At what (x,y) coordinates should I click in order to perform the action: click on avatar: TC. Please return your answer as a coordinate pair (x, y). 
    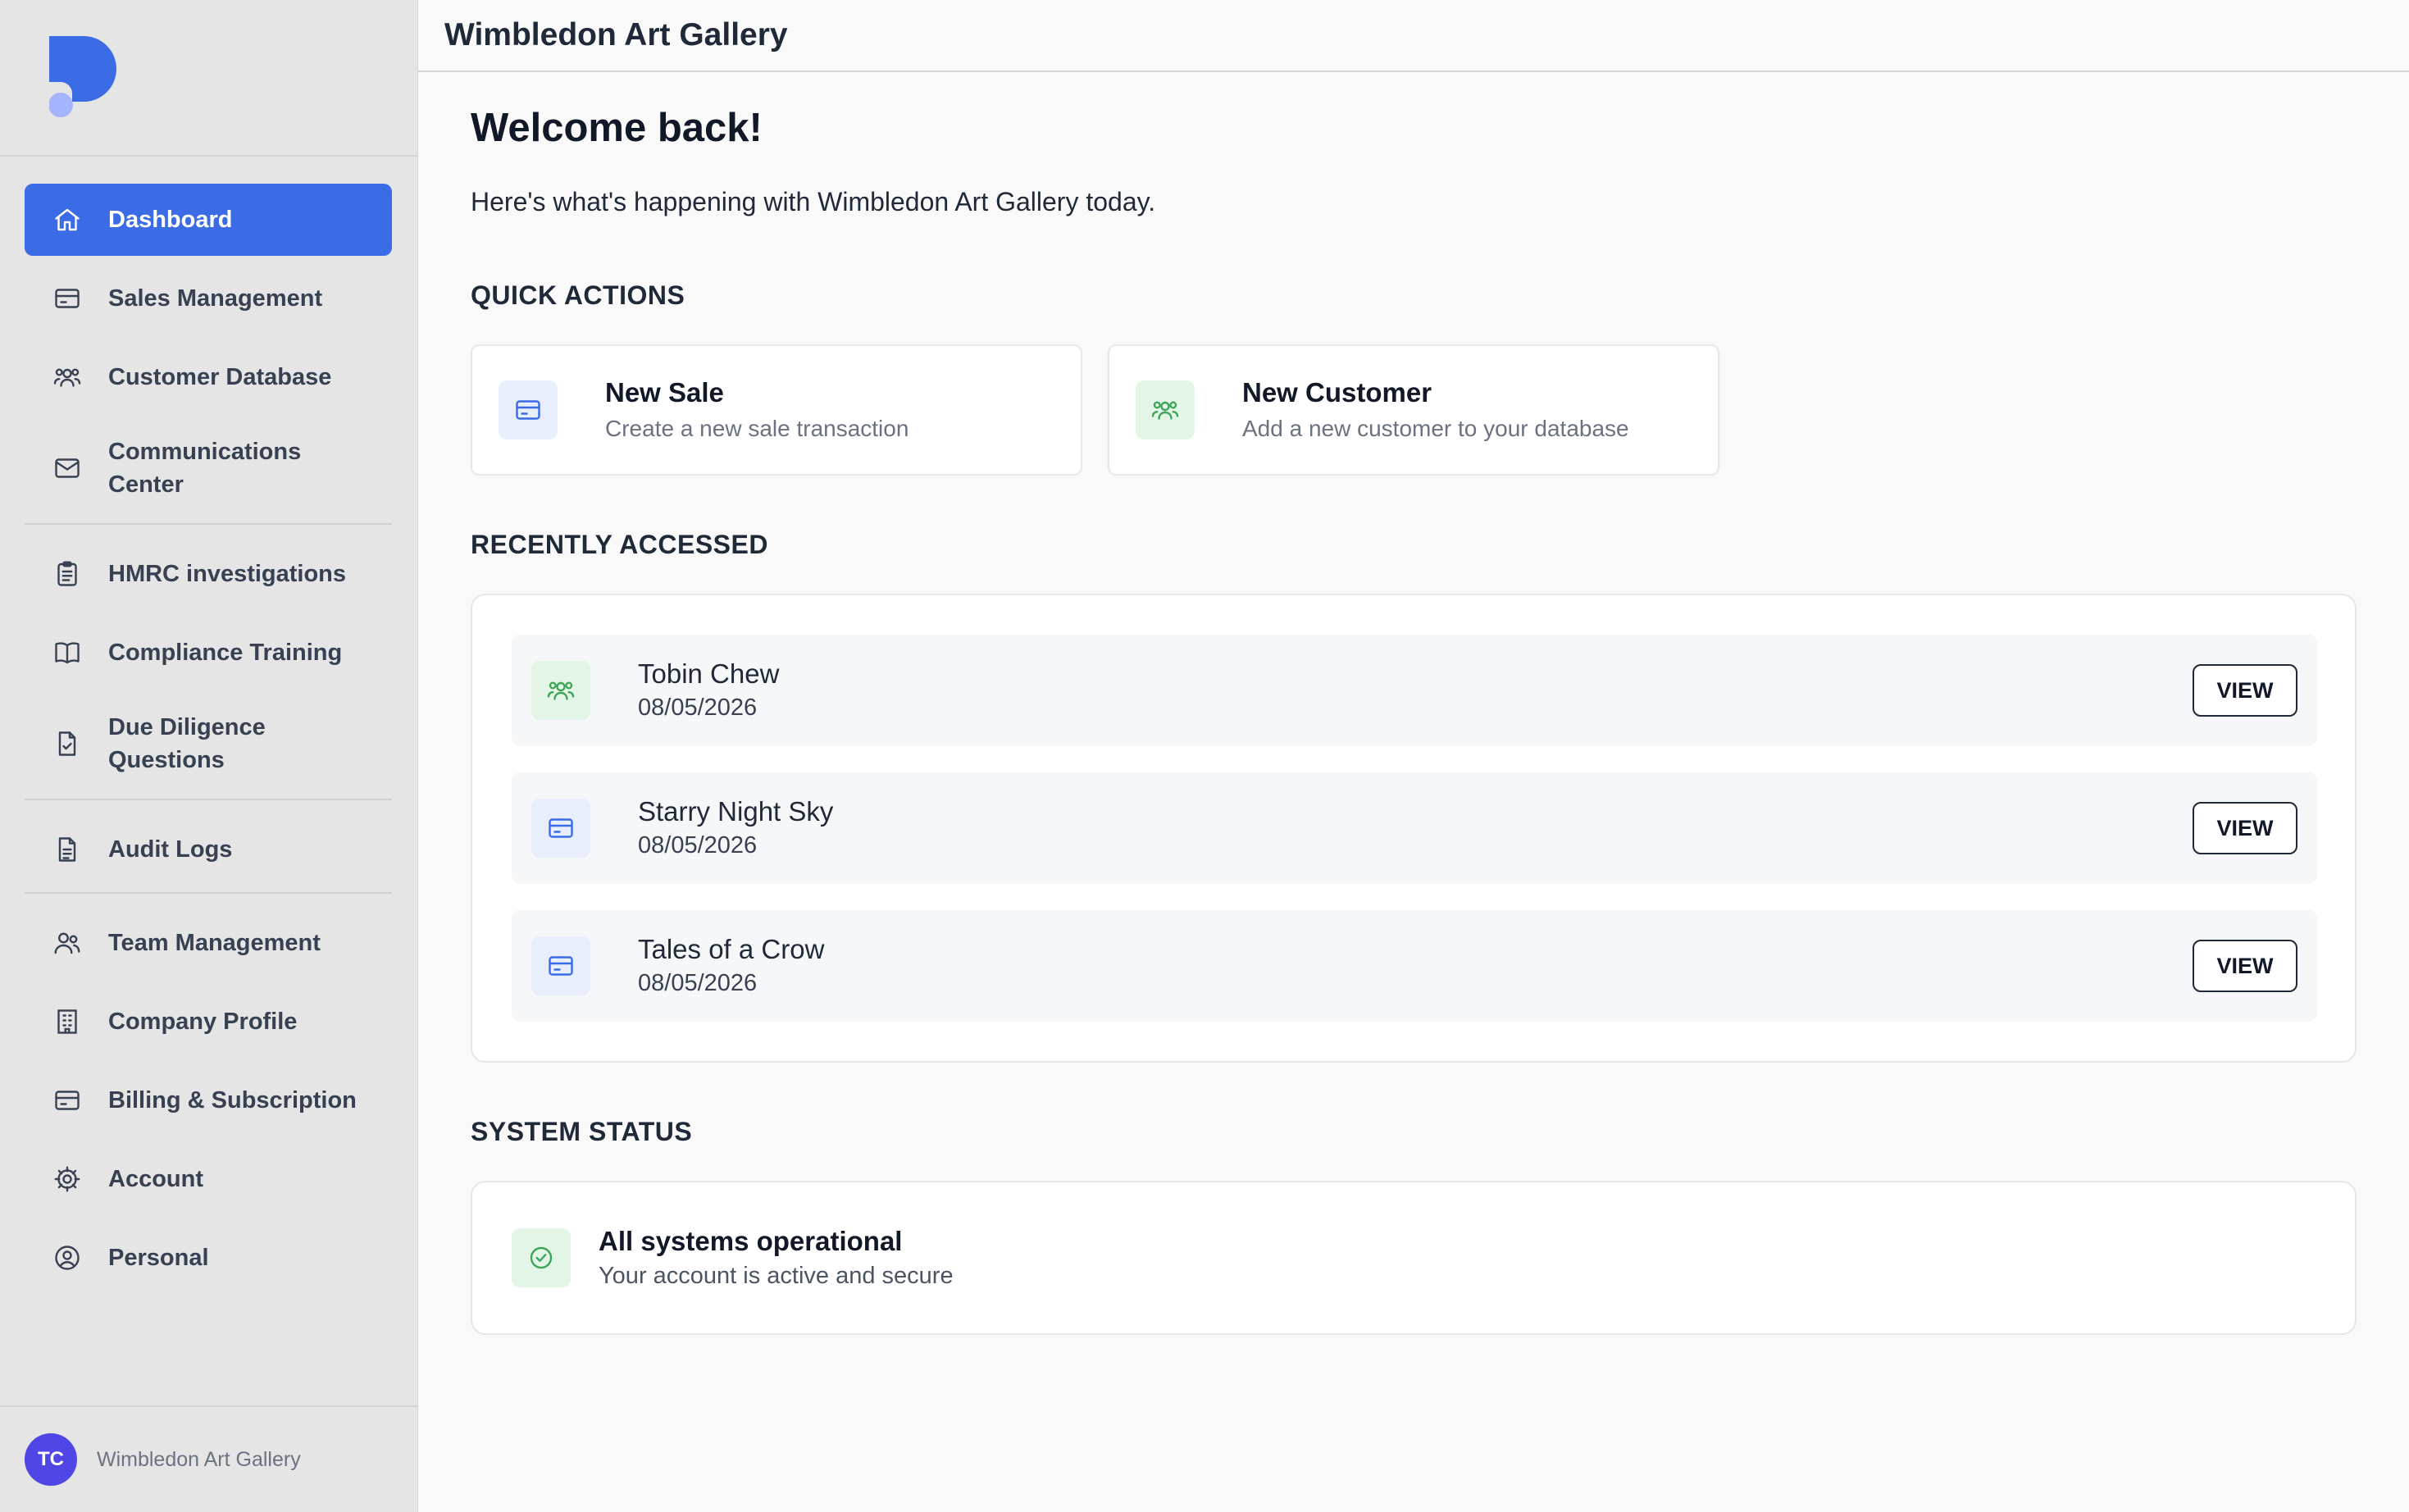
    Looking at the image, I should click on (51, 1459).